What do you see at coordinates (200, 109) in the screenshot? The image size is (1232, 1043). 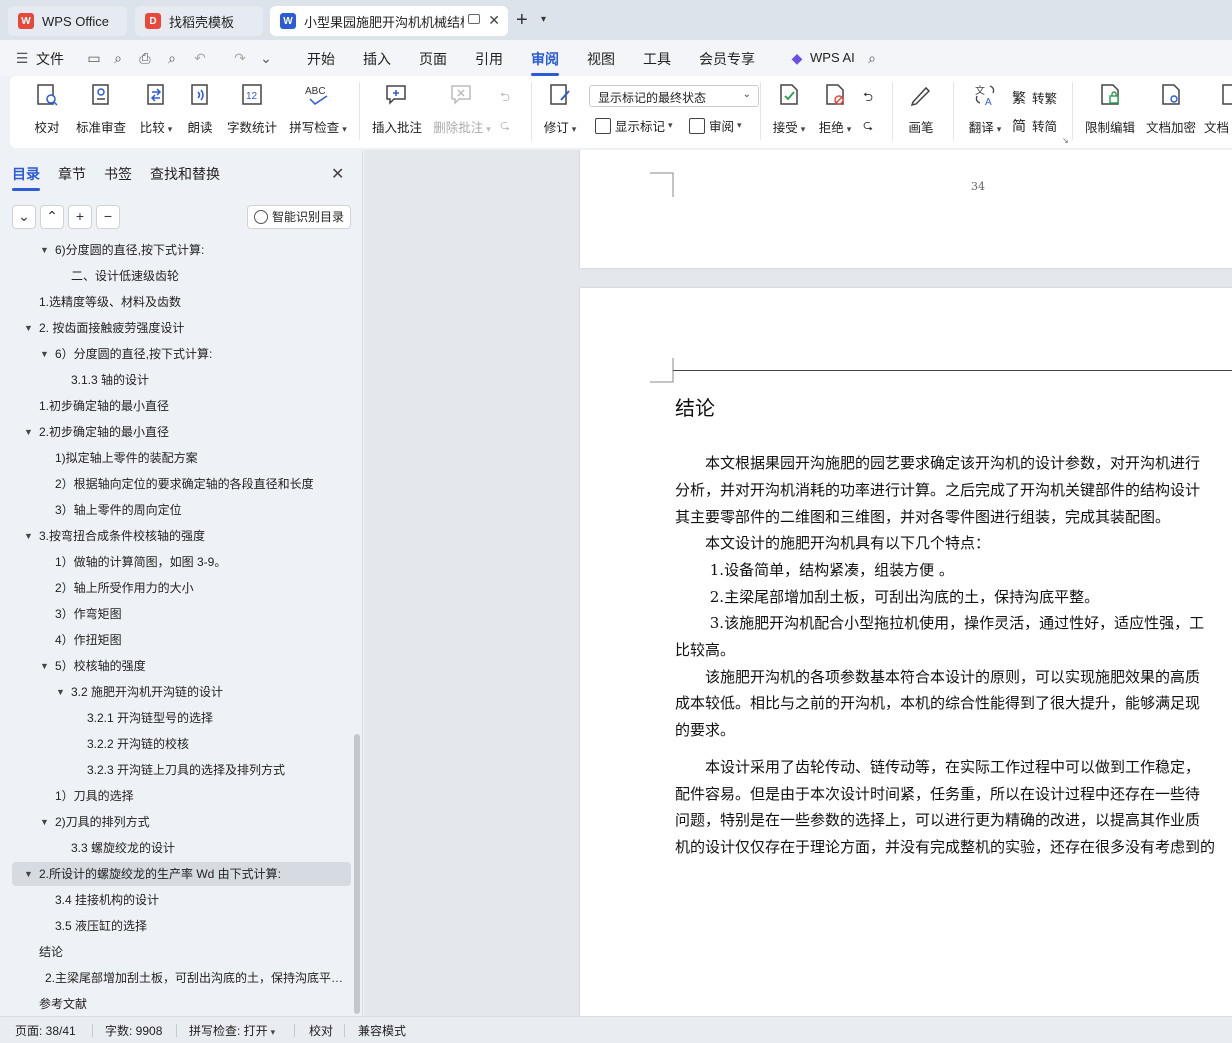 I see `read-aloud-button: 朗读` at bounding box center [200, 109].